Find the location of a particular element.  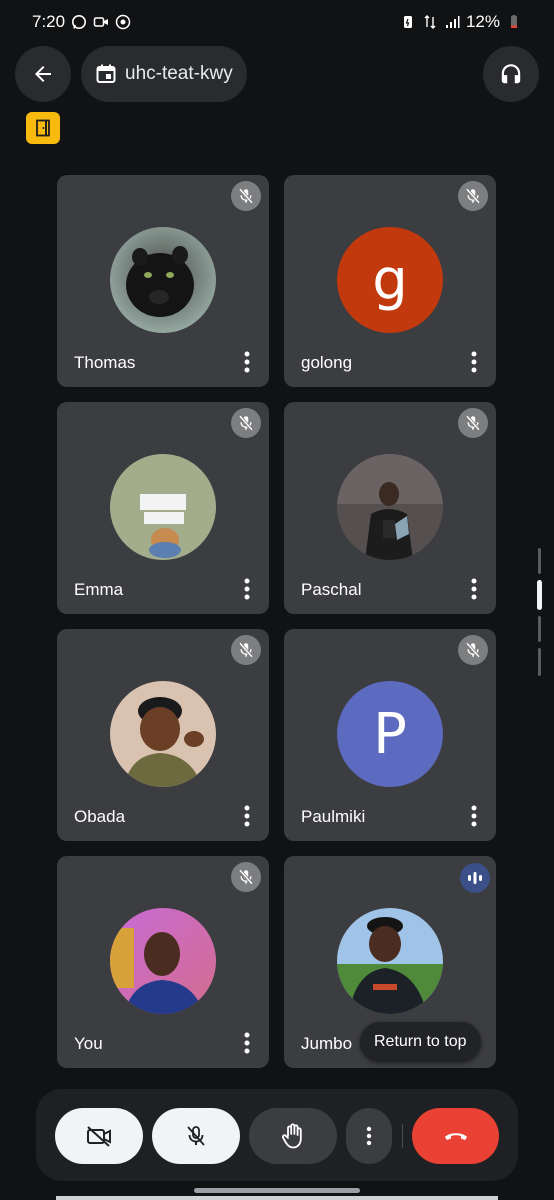

whatsapp-icon is located at coordinates (79, 22).